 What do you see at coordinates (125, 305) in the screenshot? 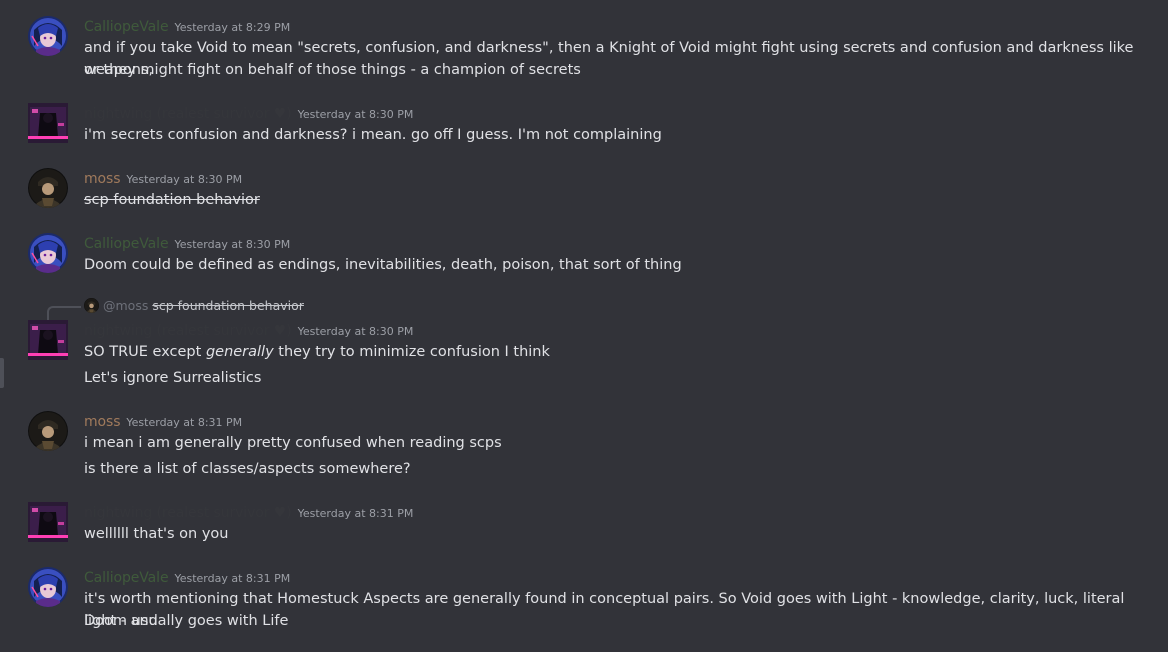
I see `reply-mention: @moss` at bounding box center [125, 305].